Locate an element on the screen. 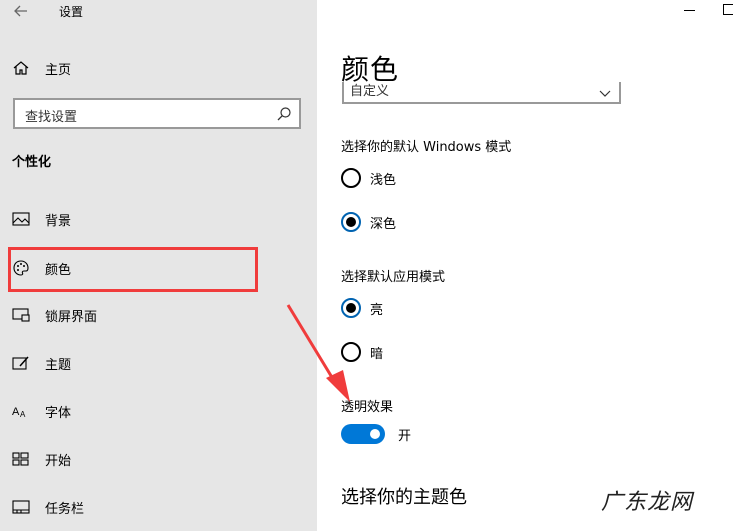 Image resolution: width=733 pixels, height=531 pixels. sidebar-item-background: 背景 is located at coordinates (157, 219).